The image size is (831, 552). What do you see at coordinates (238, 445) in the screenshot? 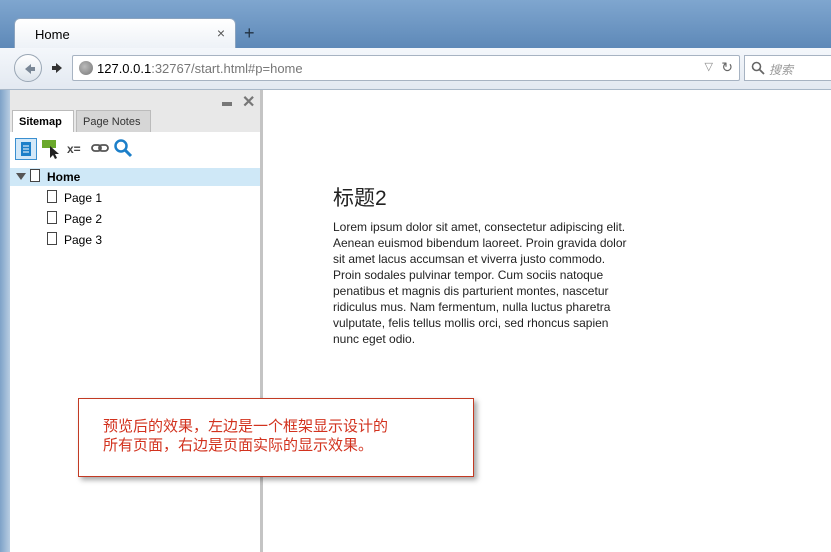
I see `callout-line-2: 所有页面，右边是页面实际的显示效果。` at bounding box center [238, 445].